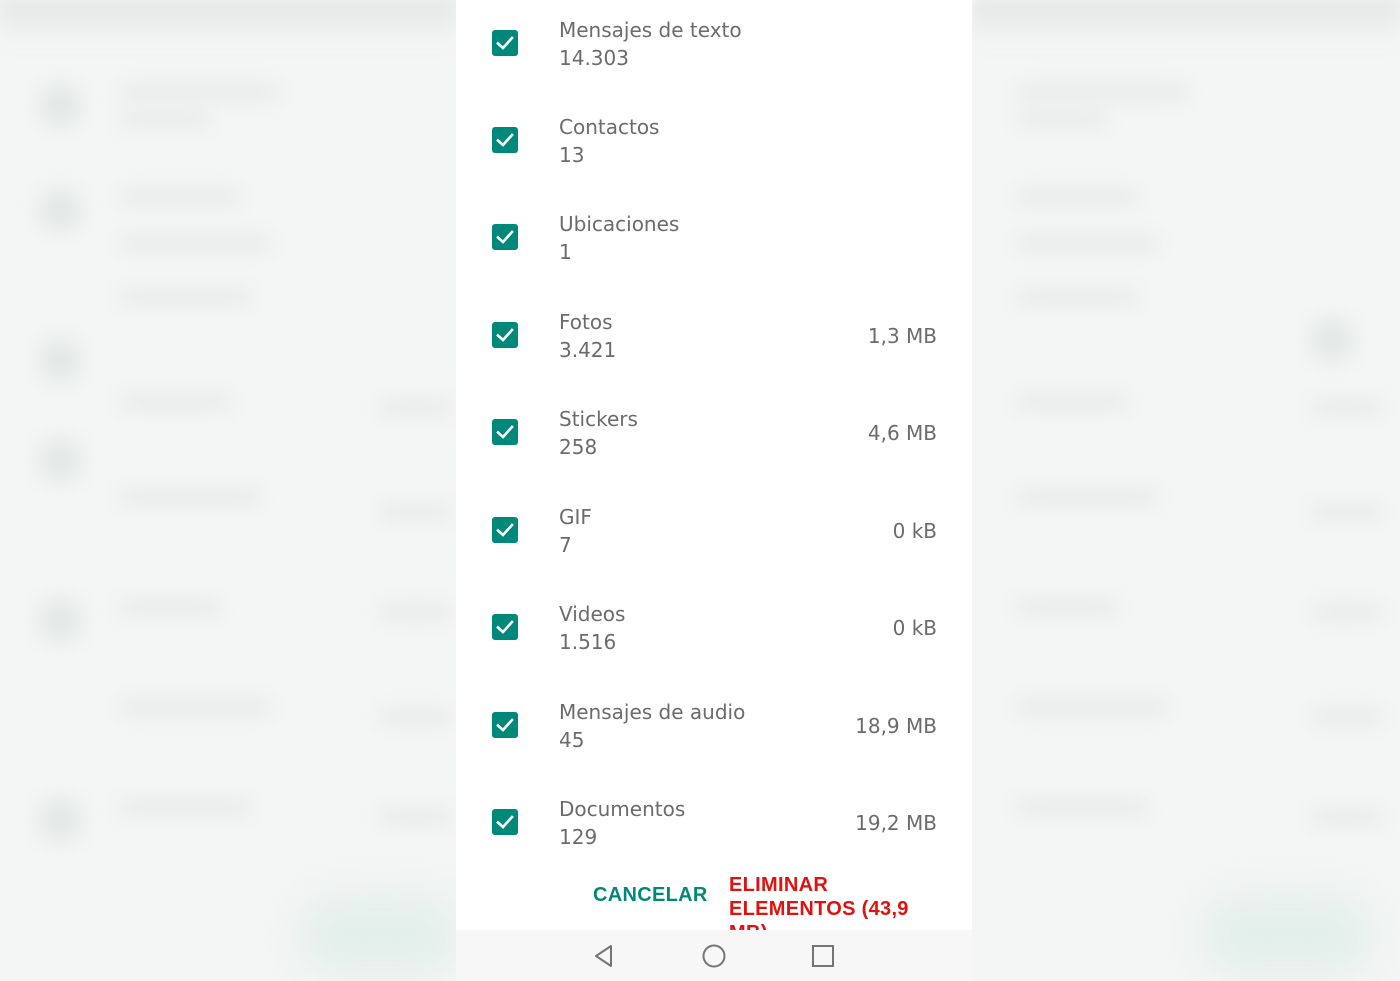 The image size is (1400, 981). Describe the element at coordinates (714, 906) in the screenshot. I see `dialog-actions: CANCELAR ELIMINAR ELEMENTOS (43,9 MB)` at that location.